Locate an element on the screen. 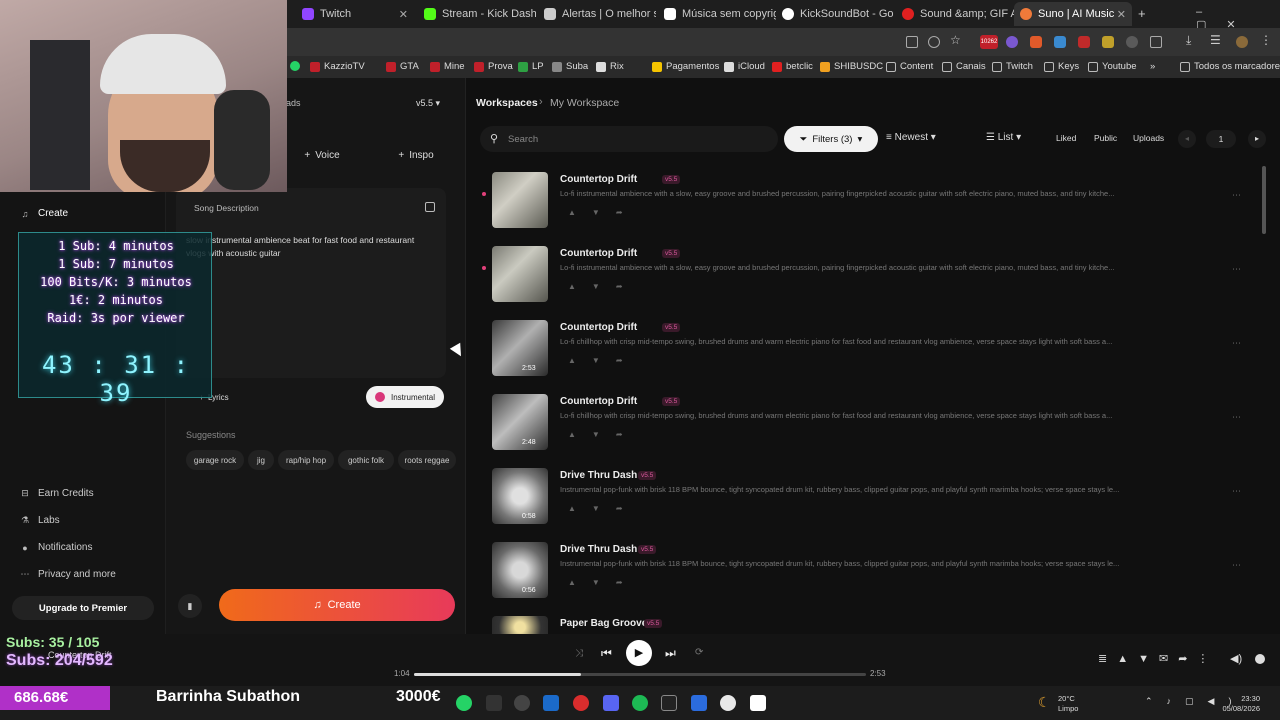 The width and height of the screenshot is (1280, 720). song-description-box is located at coordinates (311, 283).